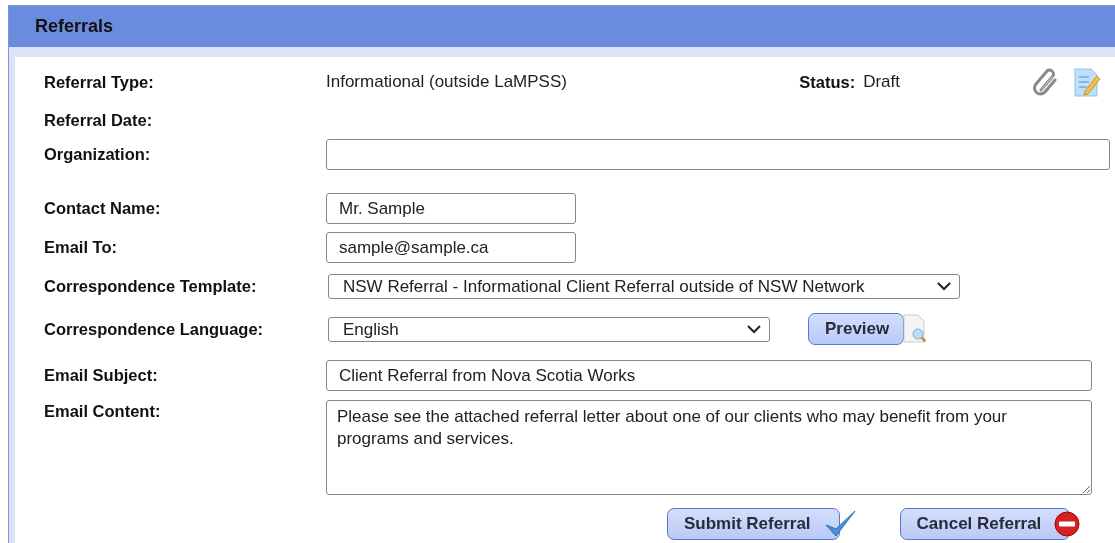 The width and height of the screenshot is (1115, 543). Describe the element at coordinates (562, 26) in the screenshot. I see `panel-title: Referrals` at that location.